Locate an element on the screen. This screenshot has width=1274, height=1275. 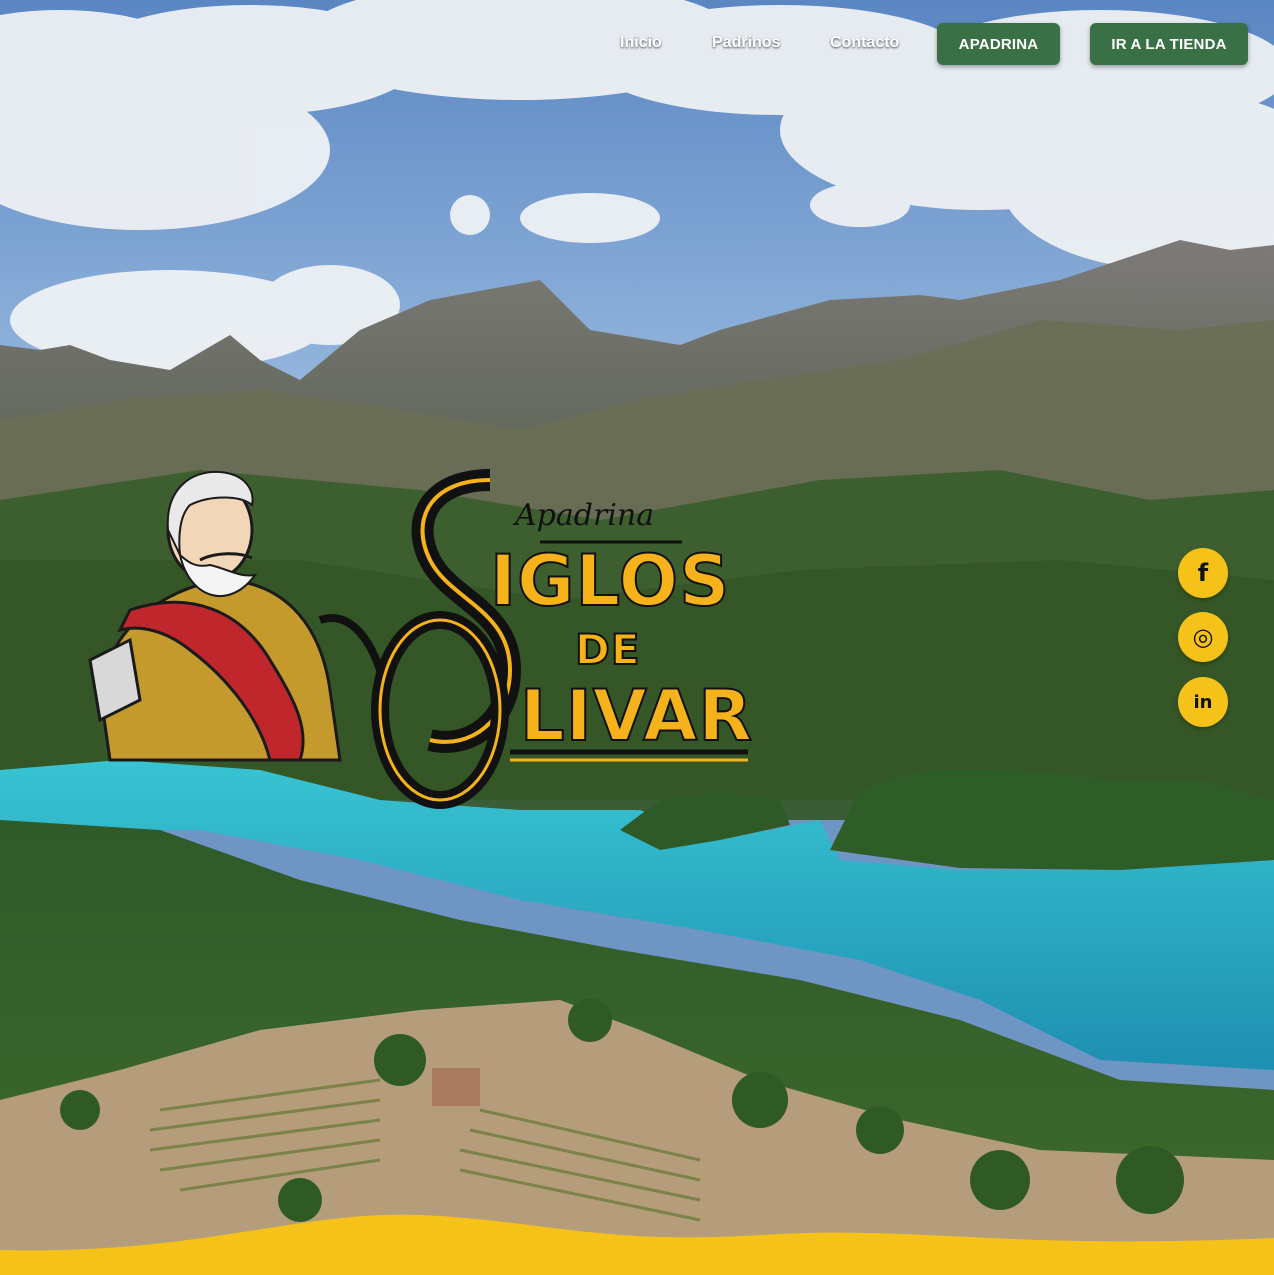
nav-link-contacto: Contacto is located at coordinates (864, 43).